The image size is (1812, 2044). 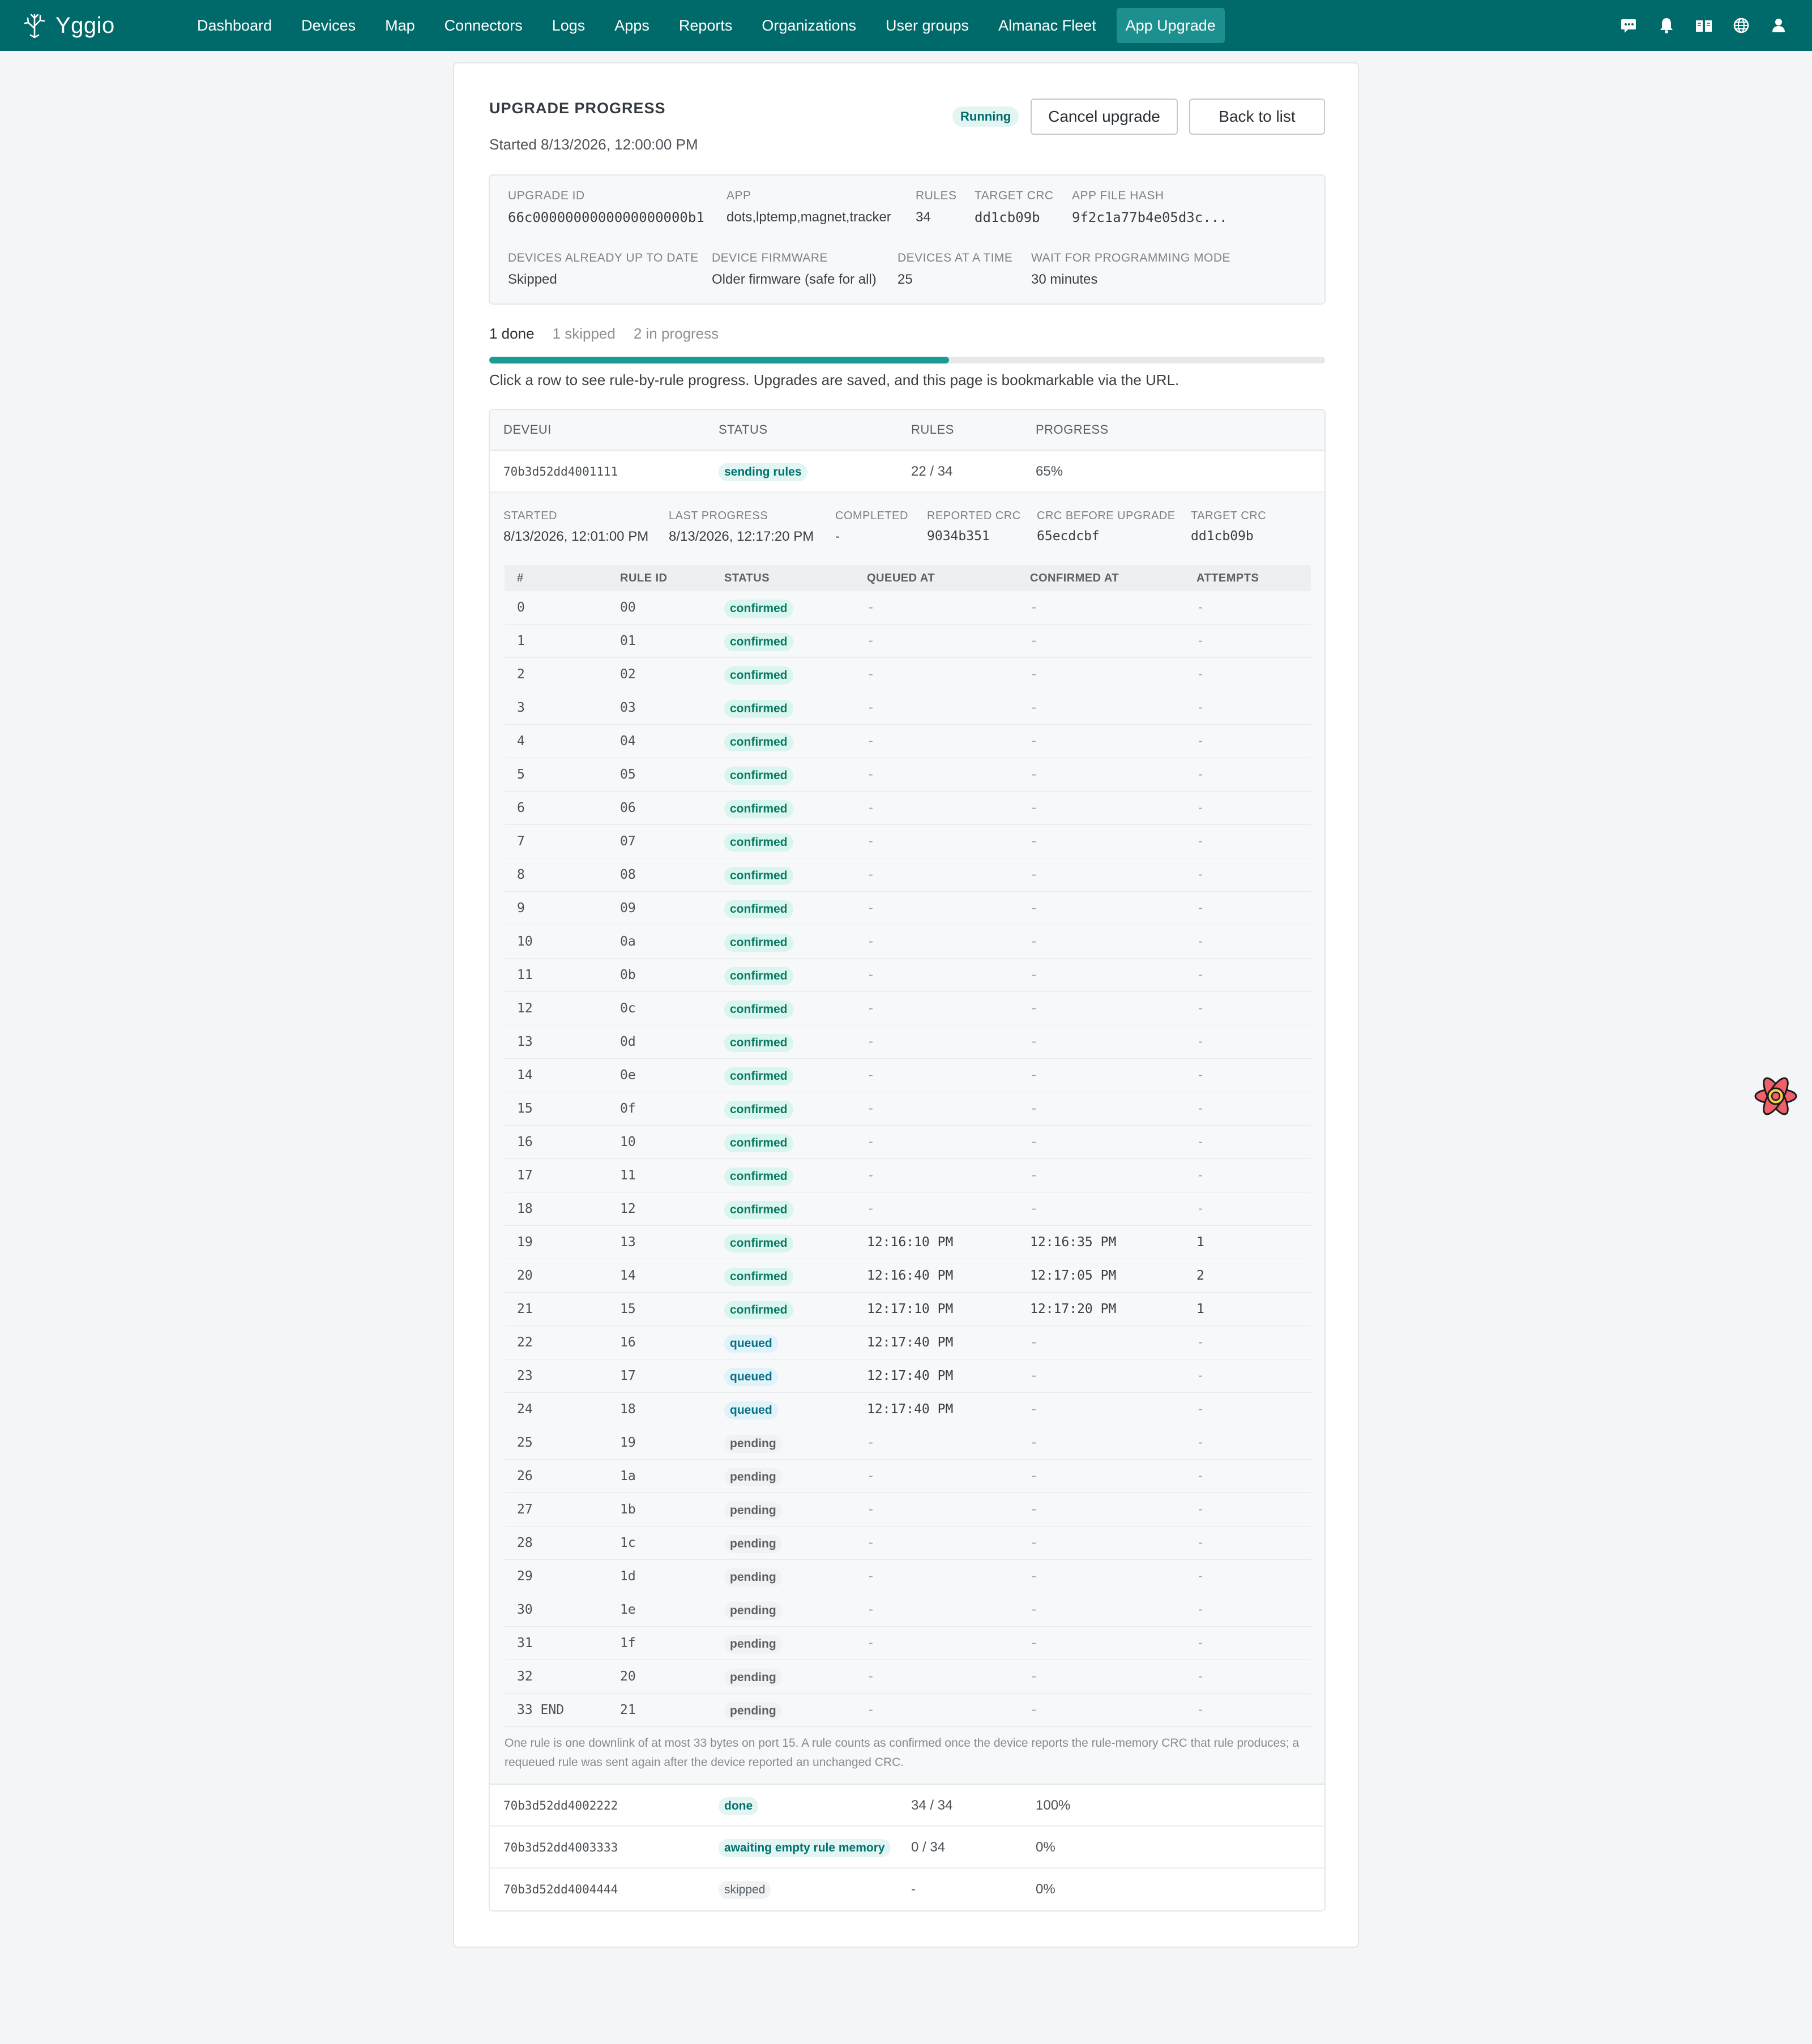 I want to click on detail-value-last-progress: 8/13/2026, 12:17:20 PM, so click(x=741, y=536).